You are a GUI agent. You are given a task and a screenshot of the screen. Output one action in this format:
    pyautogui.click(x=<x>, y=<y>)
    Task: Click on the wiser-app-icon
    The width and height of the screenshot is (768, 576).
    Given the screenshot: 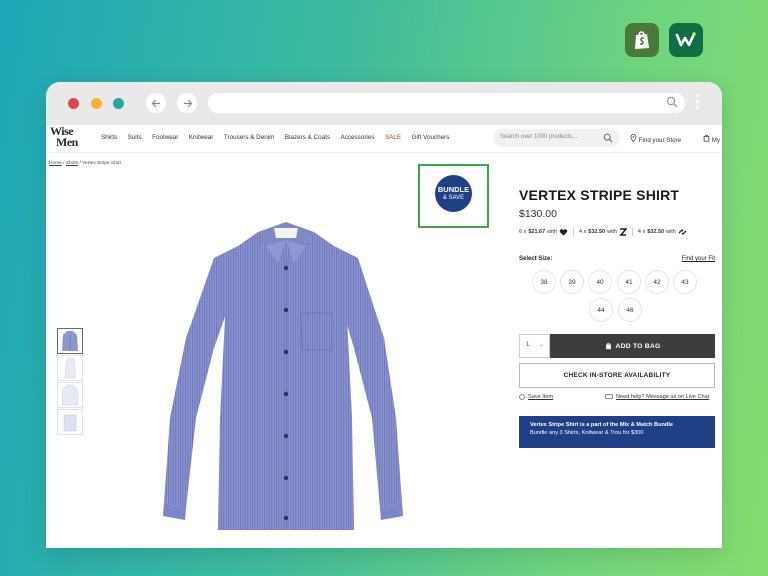 What is the action you would take?
    pyautogui.click(x=686, y=40)
    